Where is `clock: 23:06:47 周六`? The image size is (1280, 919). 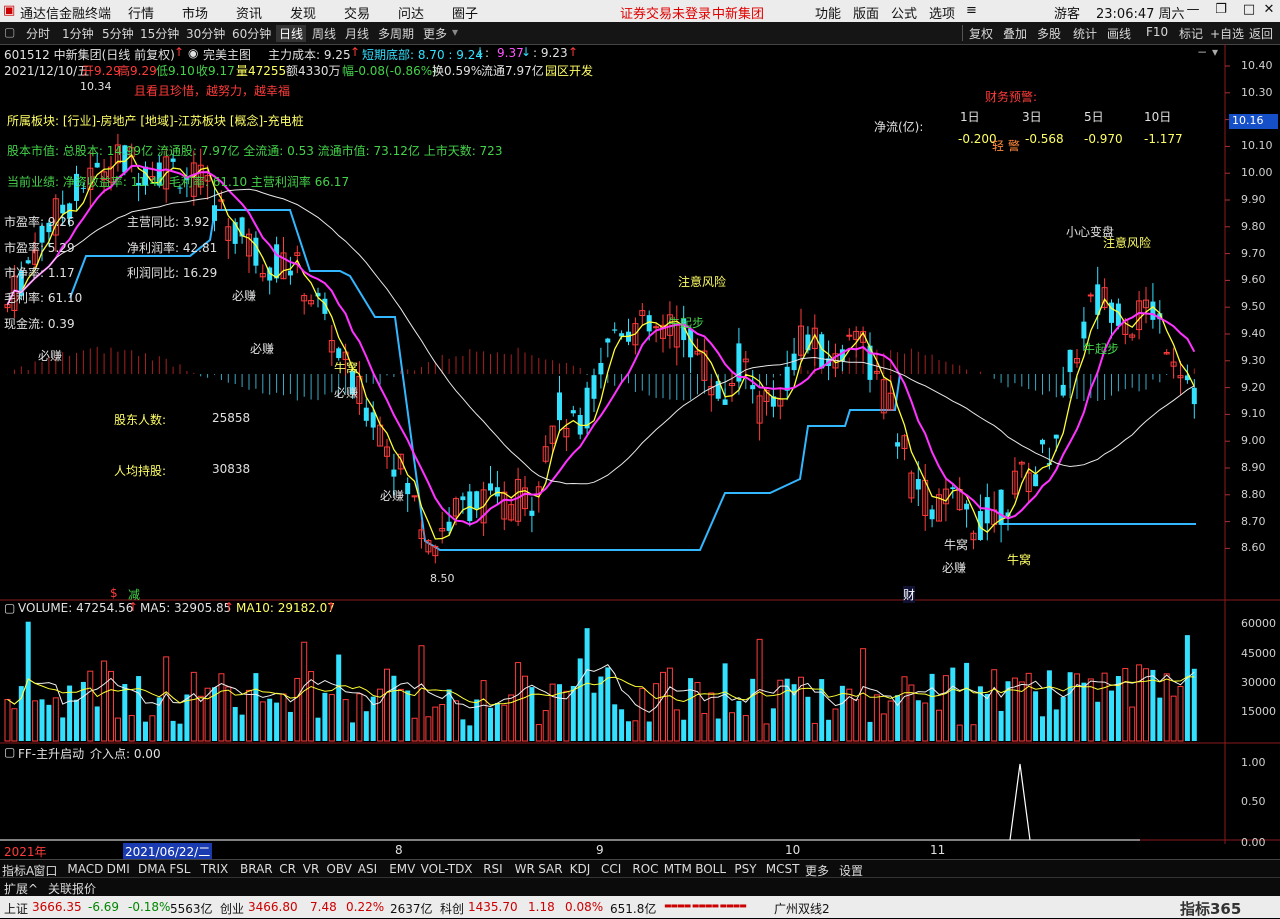
clock: 23:06:47 周六 is located at coordinates (1140, 14).